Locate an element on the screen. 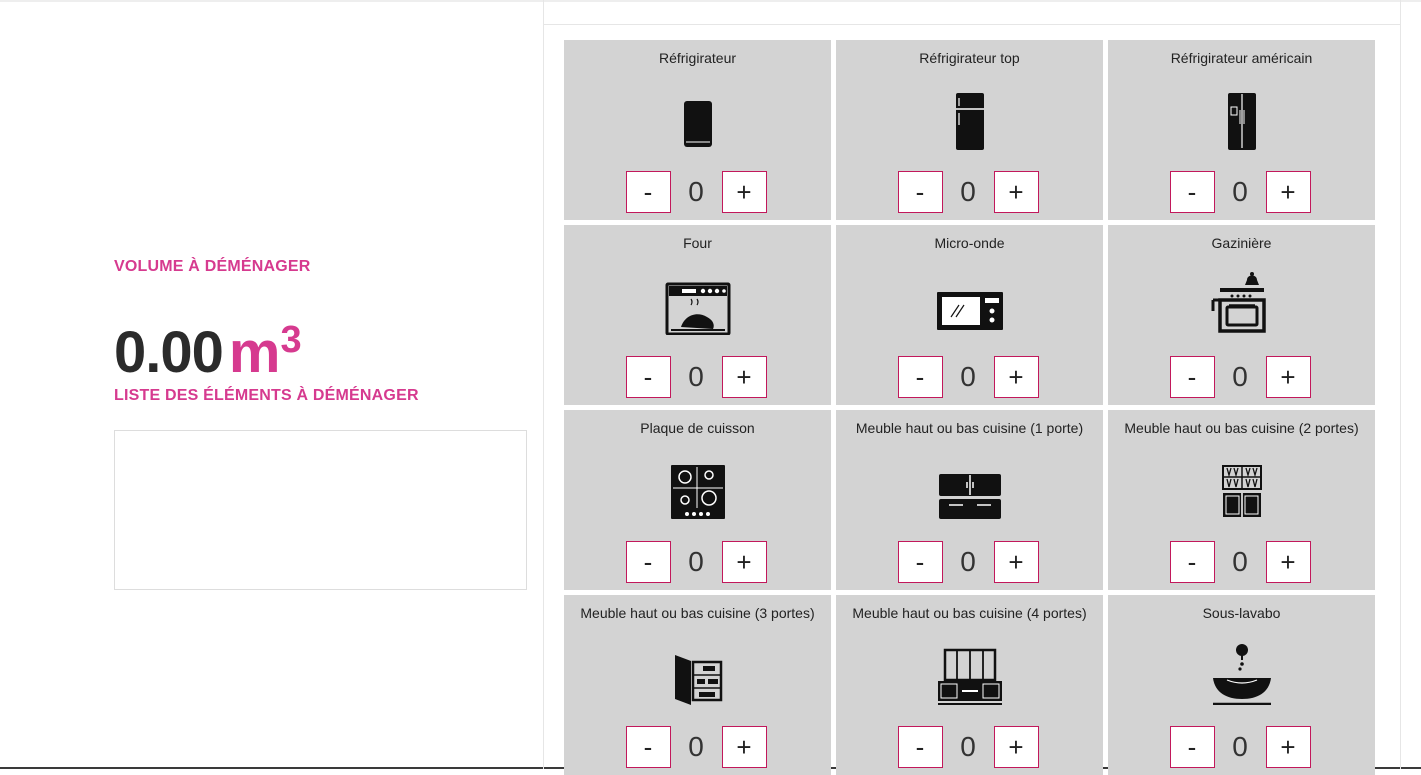  item-card: Sous-lavabo - 0 + is located at coordinates (1241, 685).